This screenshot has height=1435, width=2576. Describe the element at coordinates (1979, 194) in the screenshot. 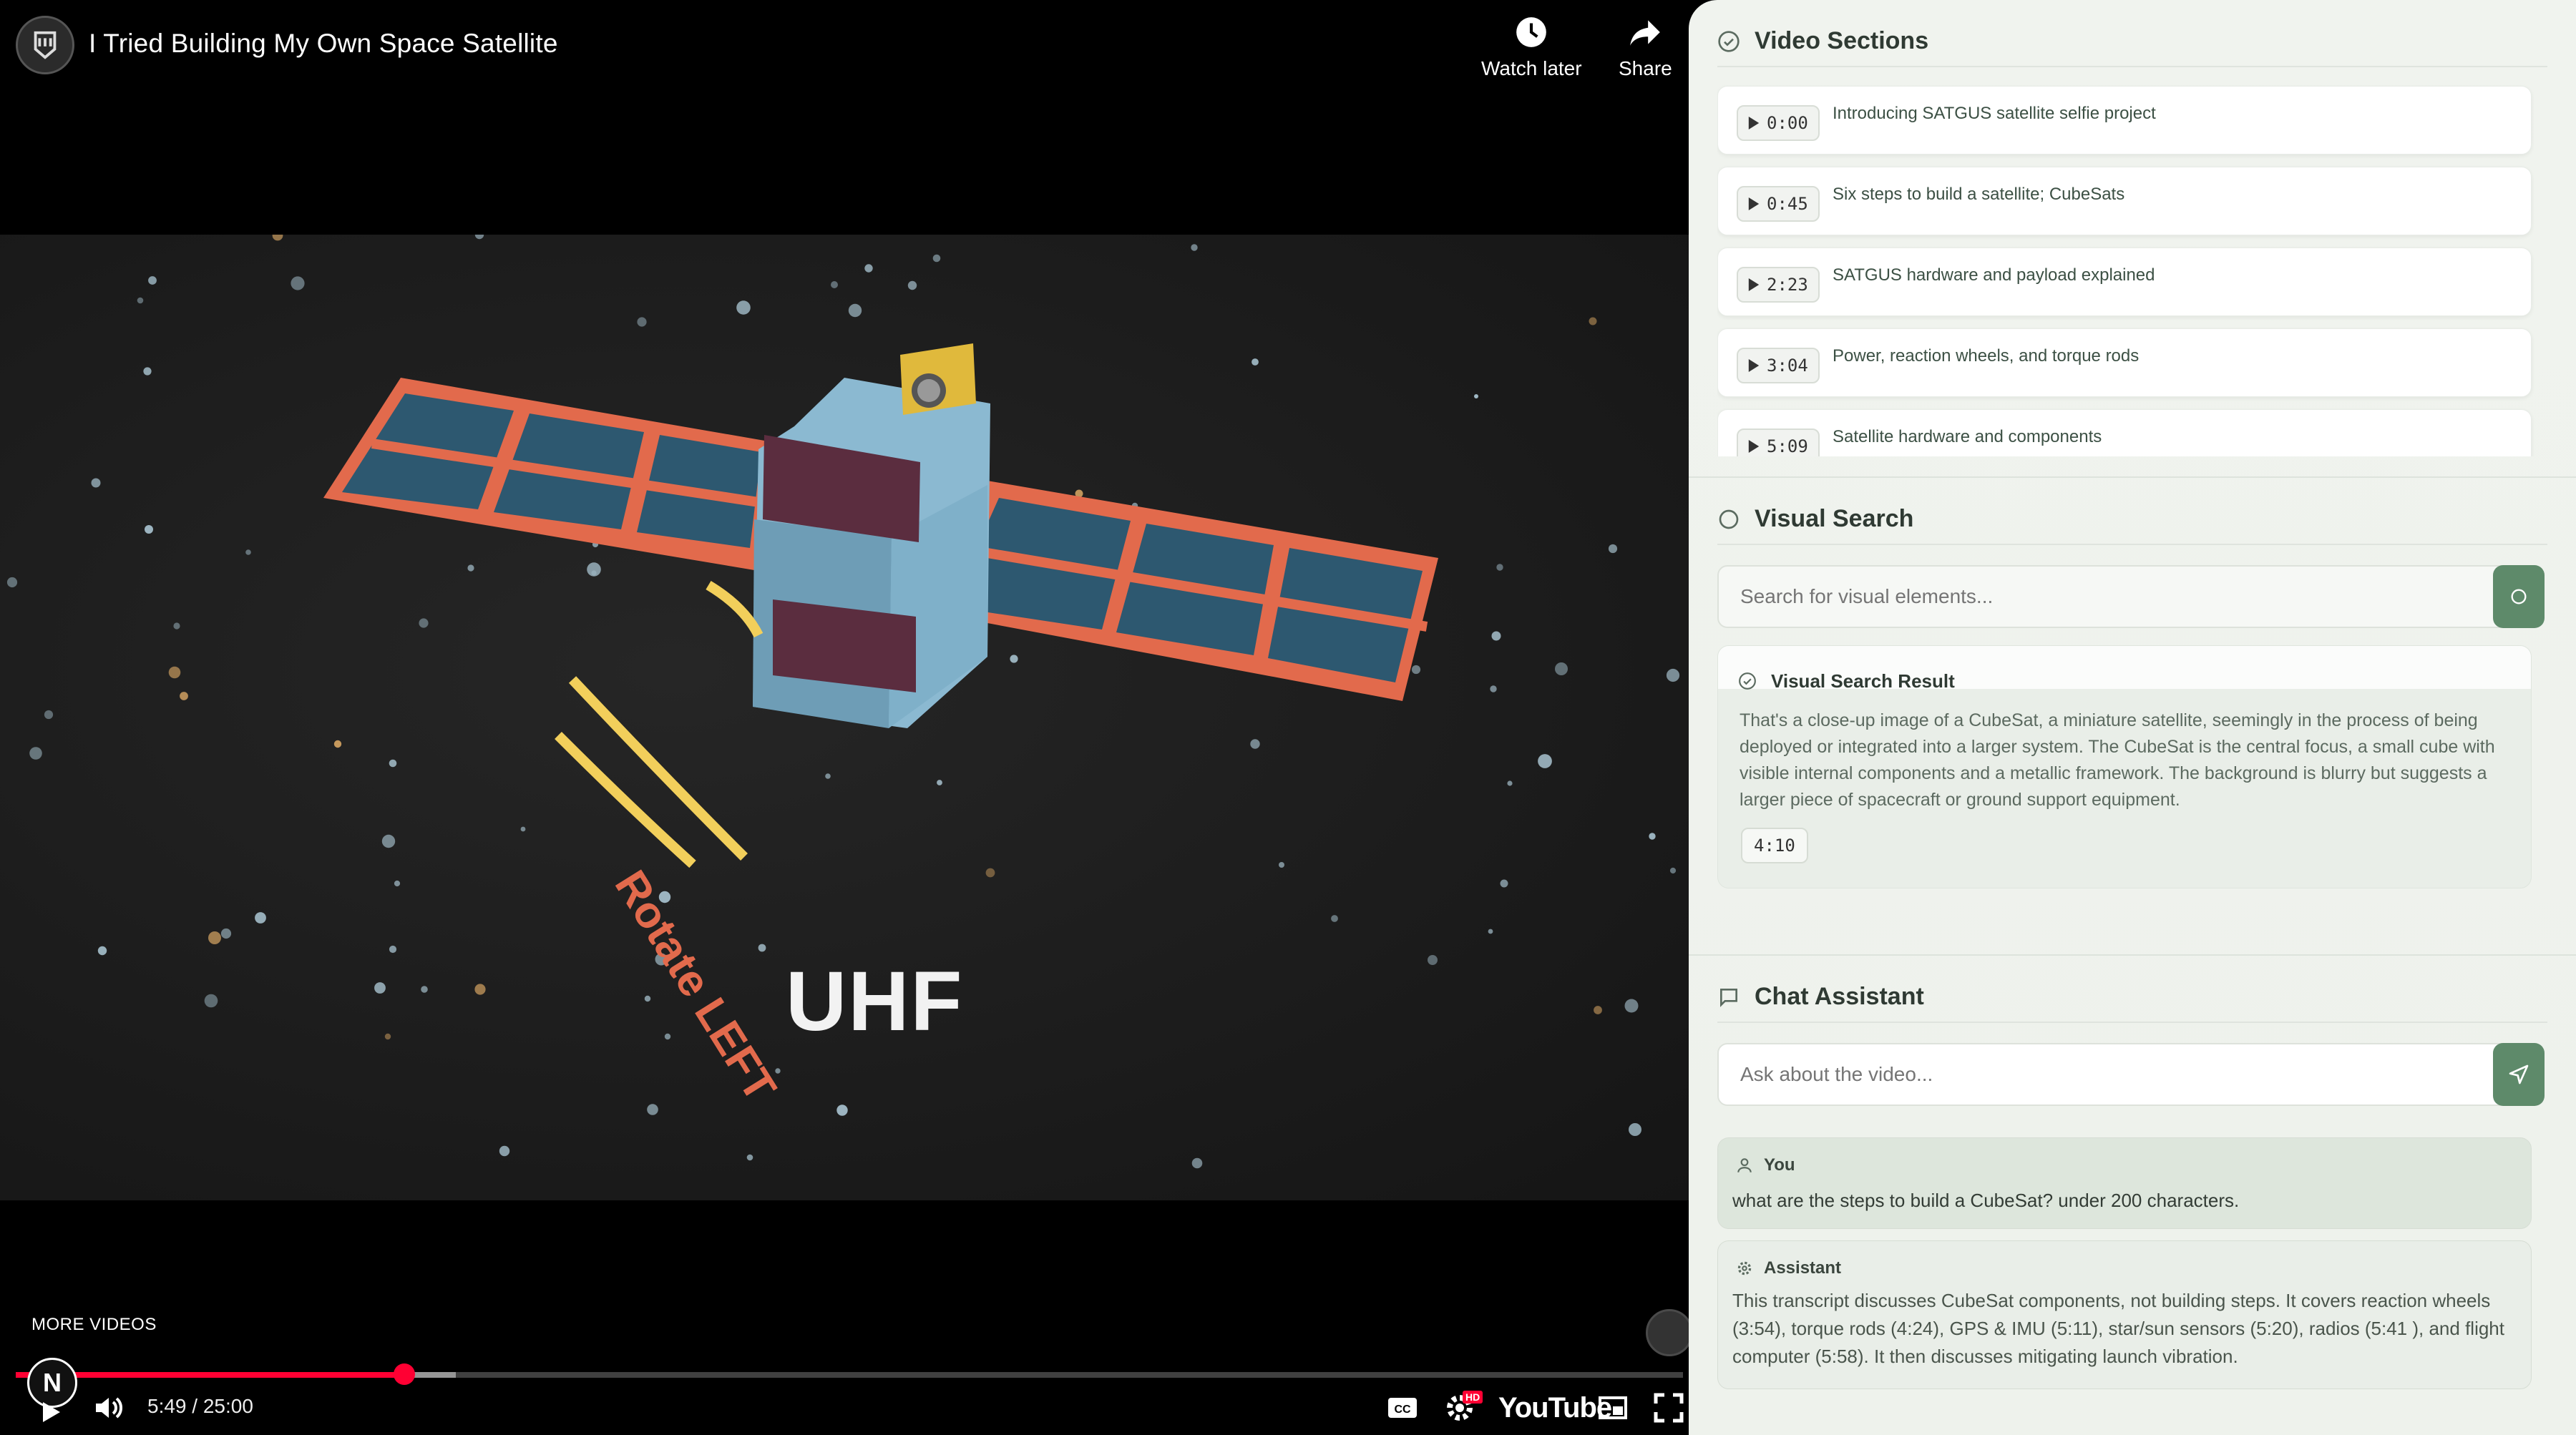

I see `section-label: Six steps to build a satellite; CubeSats` at that location.